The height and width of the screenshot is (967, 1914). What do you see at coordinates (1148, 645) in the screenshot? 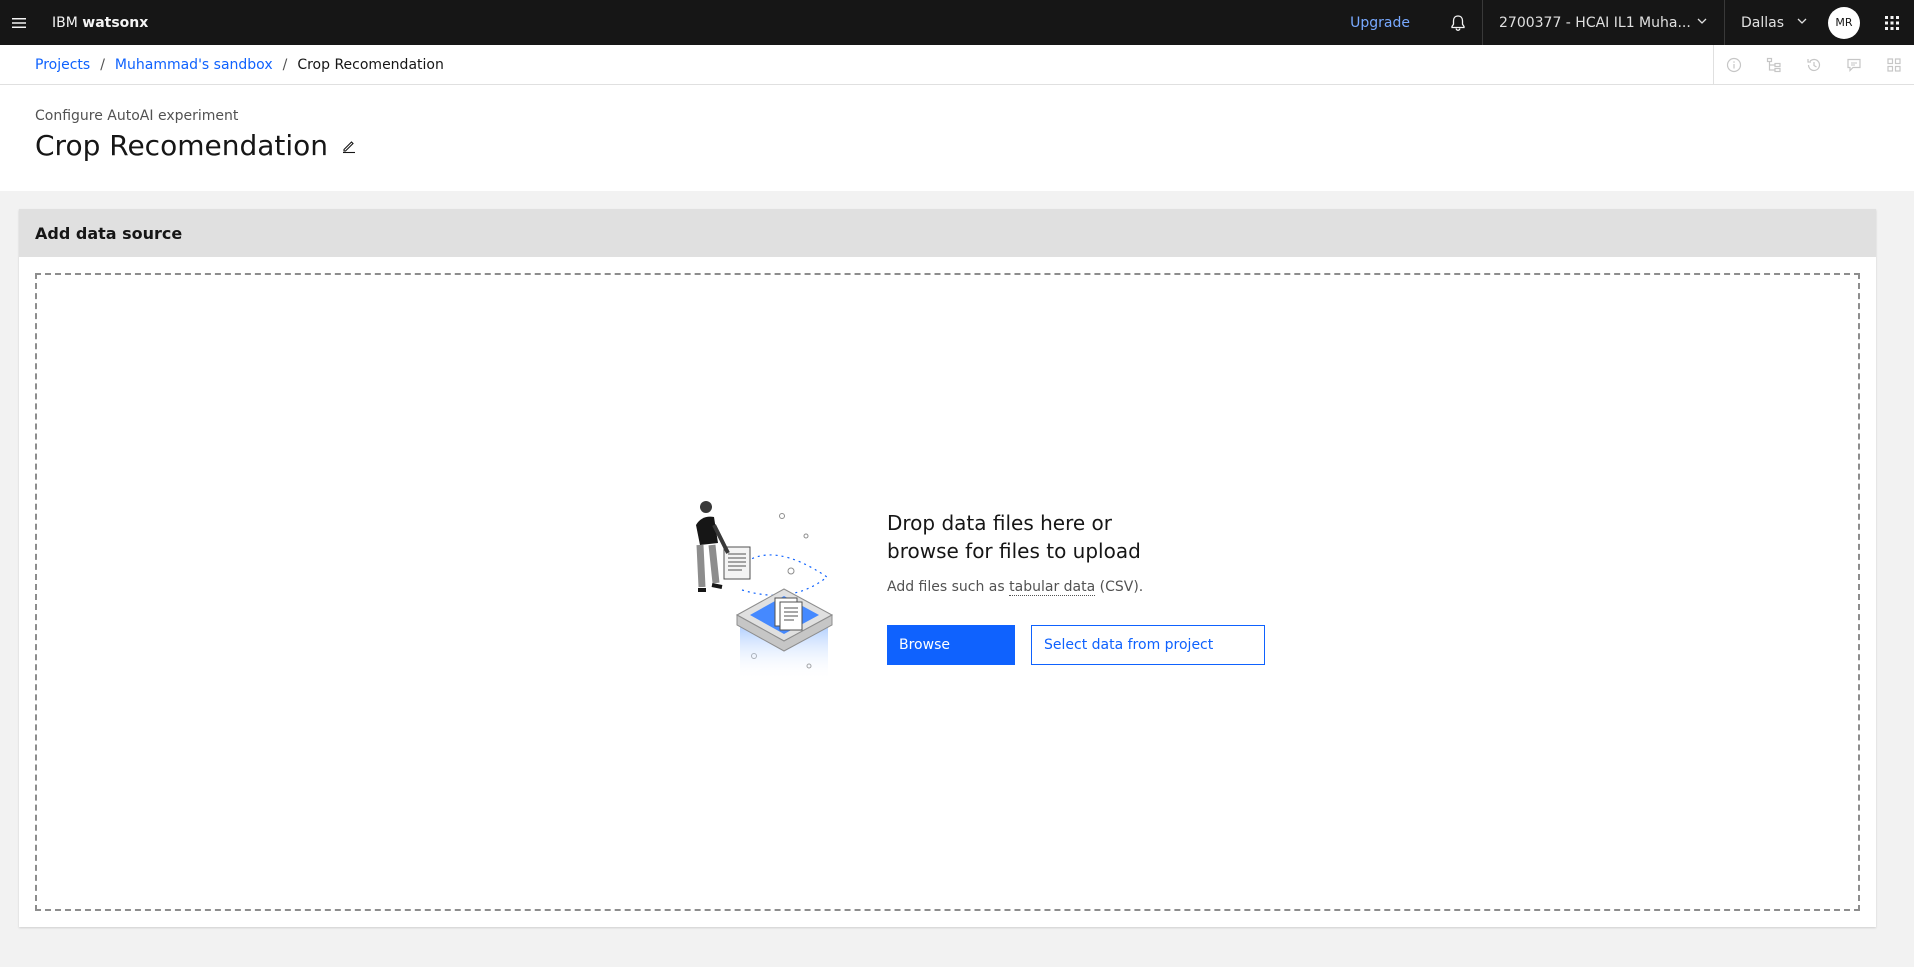
I see `select-data-from-project-button: Select data from project` at bounding box center [1148, 645].